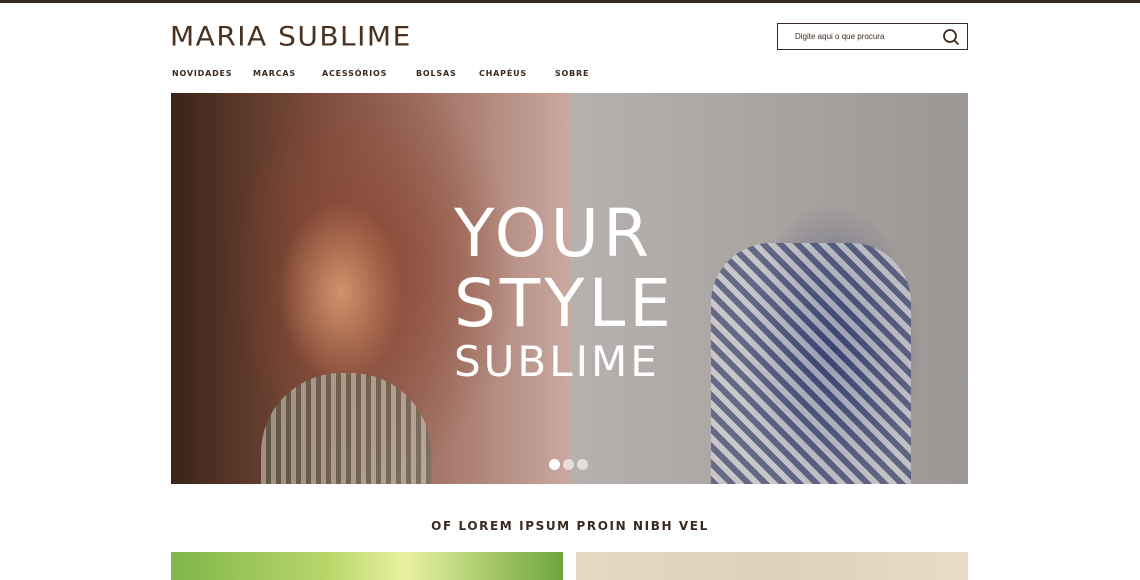  I want to click on hero-title: YOUR STYLE SUBLIME, so click(584, 294).